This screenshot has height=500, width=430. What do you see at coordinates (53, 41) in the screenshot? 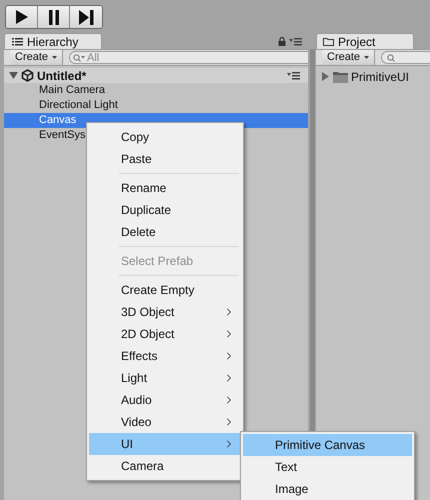
I see `hierarchy-tab: Hierarchy` at bounding box center [53, 41].